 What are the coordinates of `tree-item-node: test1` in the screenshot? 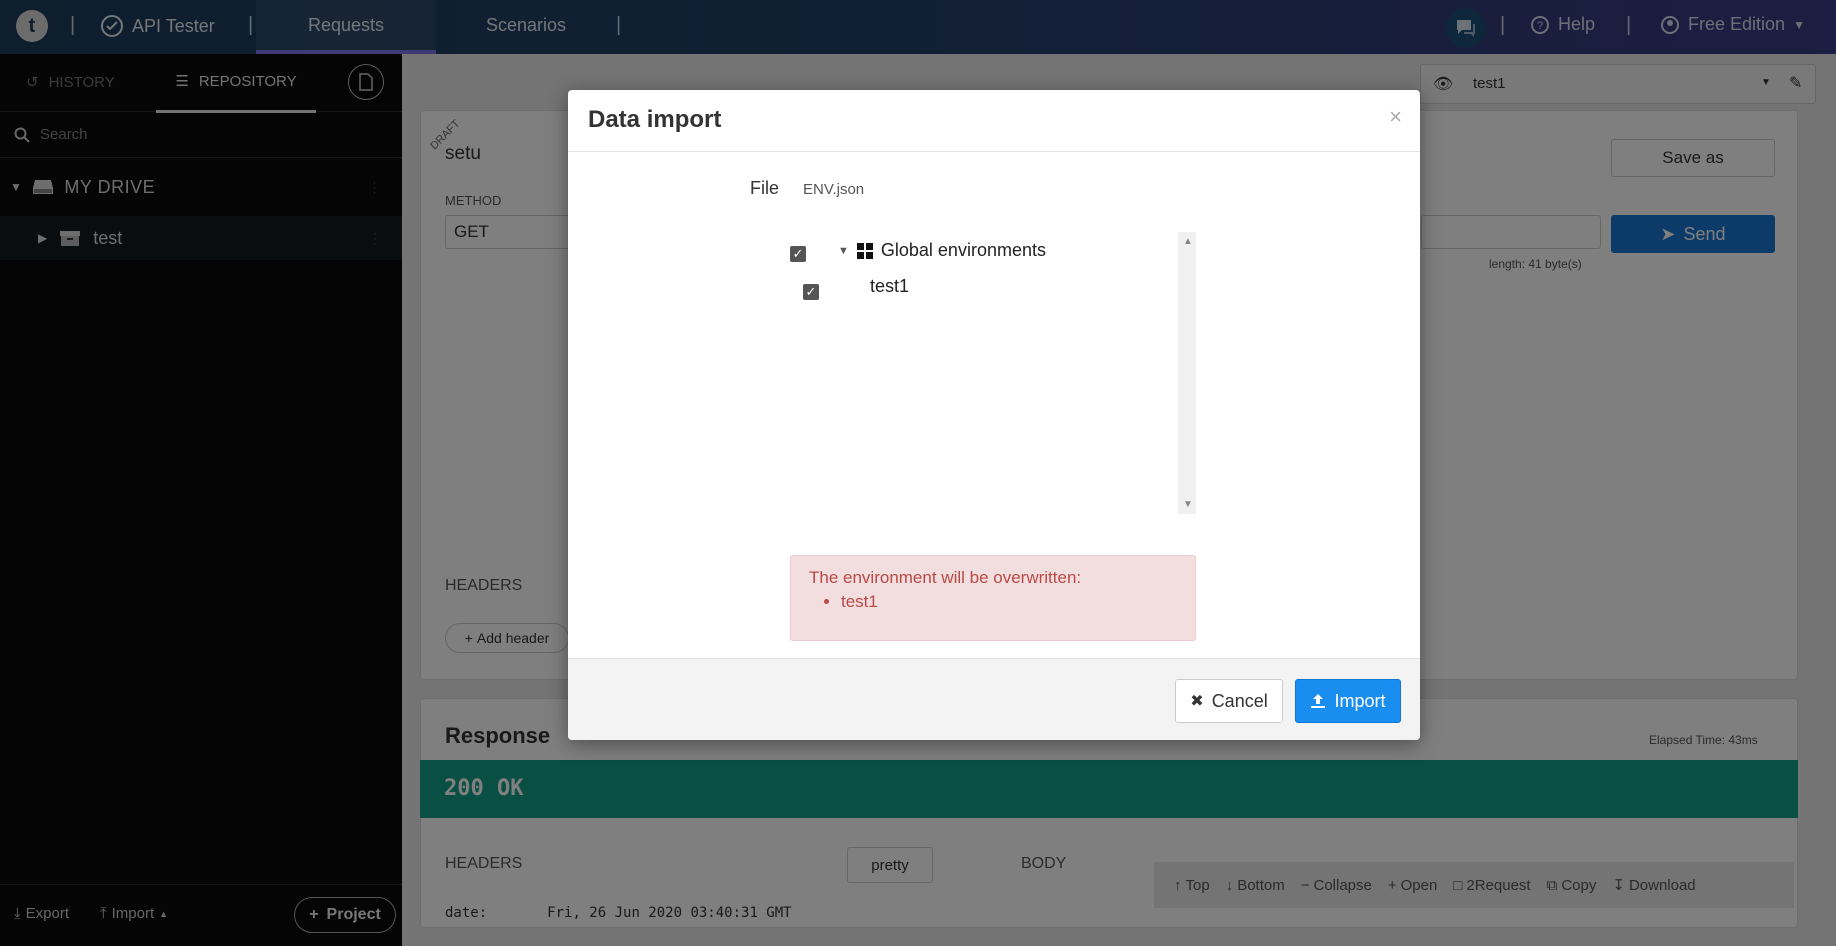 It's located at (889, 286).